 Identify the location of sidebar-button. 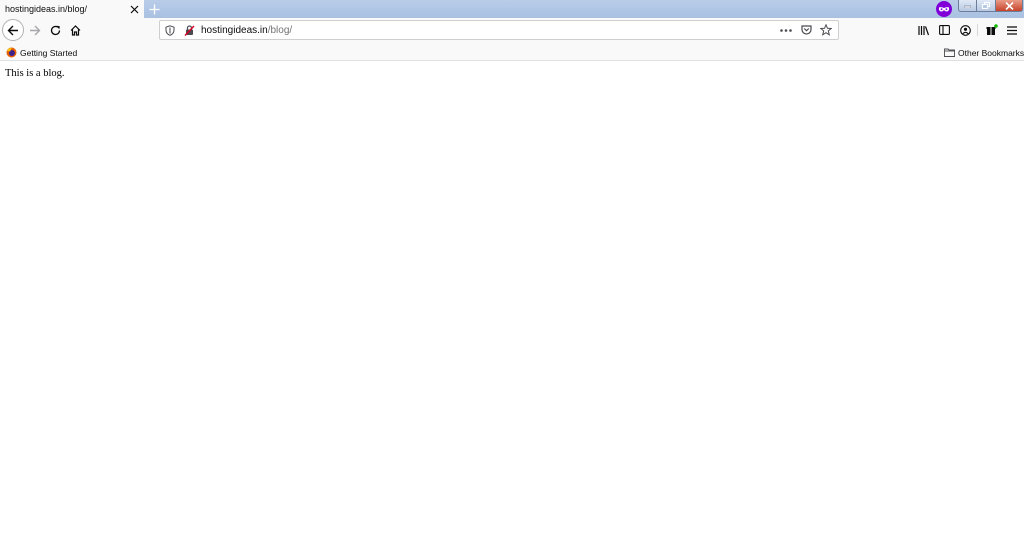
(944, 30).